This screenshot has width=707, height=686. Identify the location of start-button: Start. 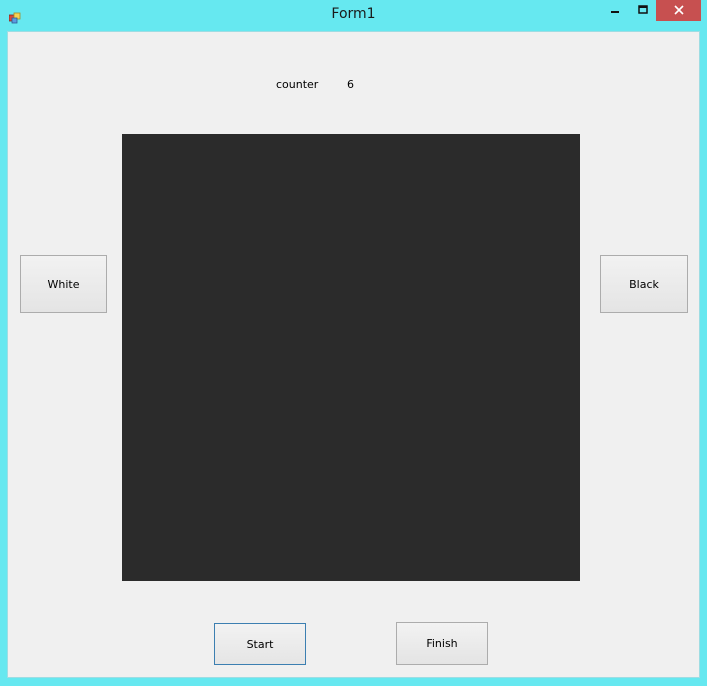
(260, 644).